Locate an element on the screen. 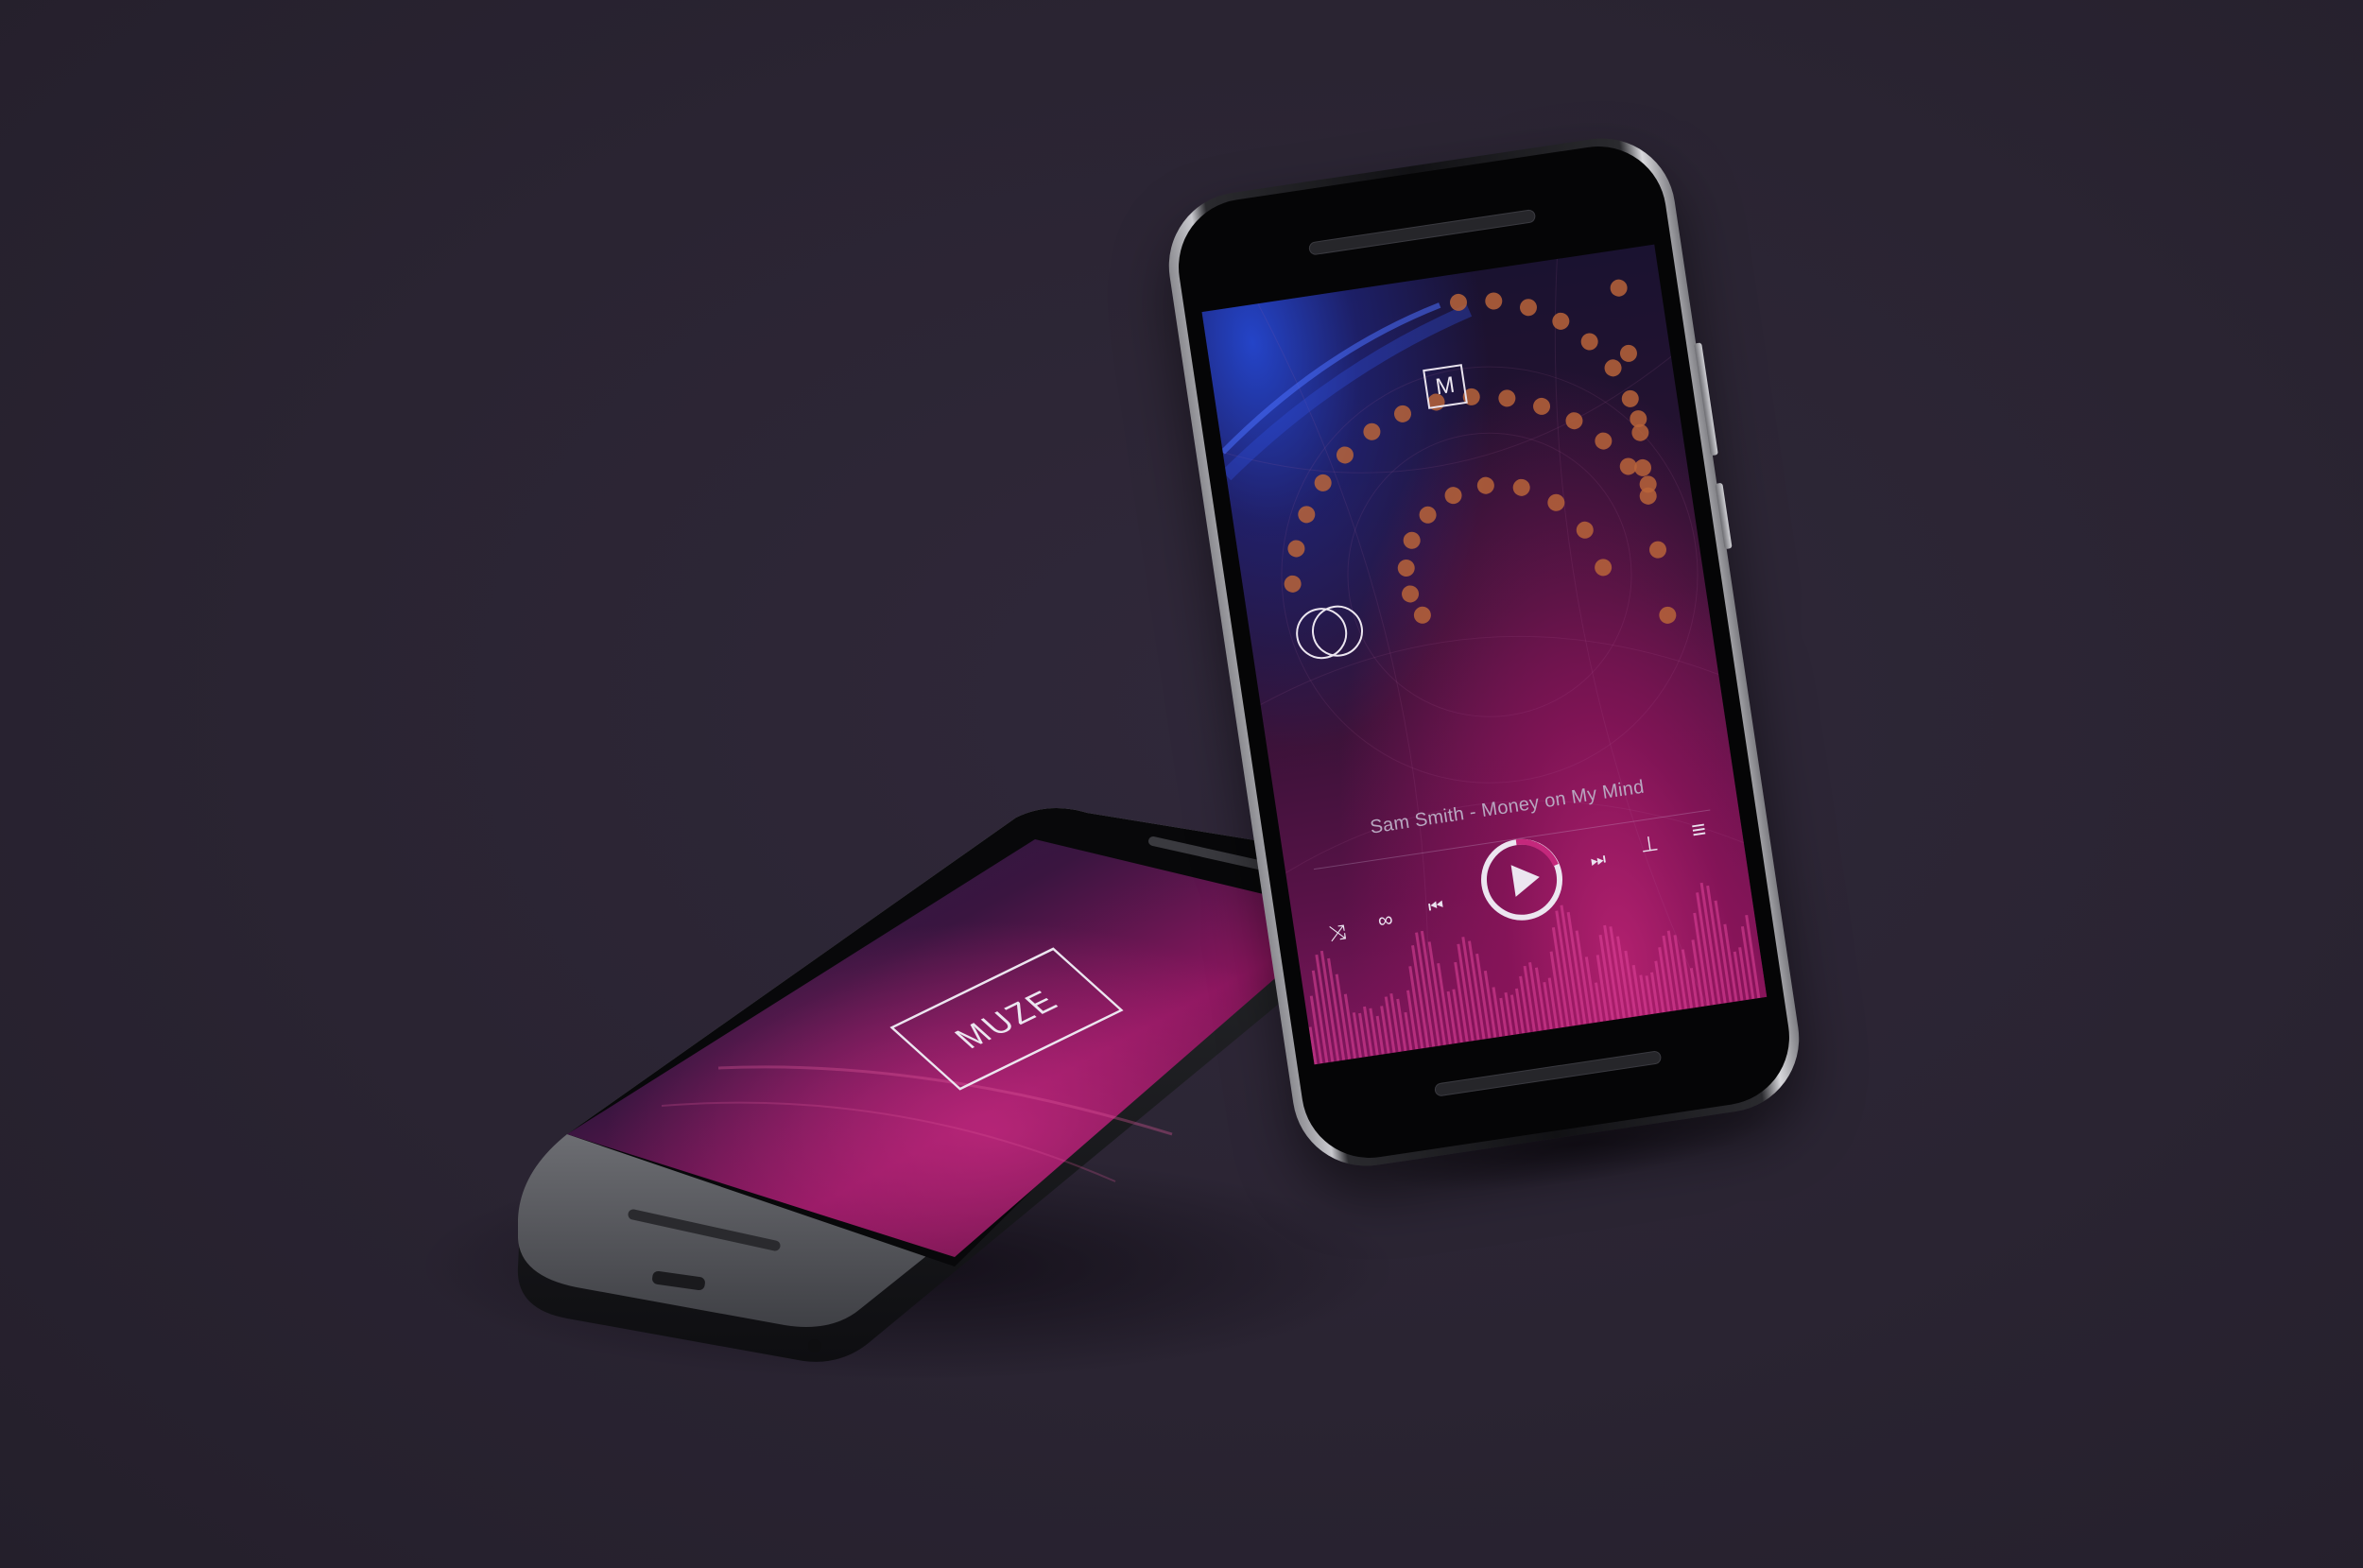 The height and width of the screenshot is (1568, 2363). equalizer-bar is located at coordinates (1540, 998).